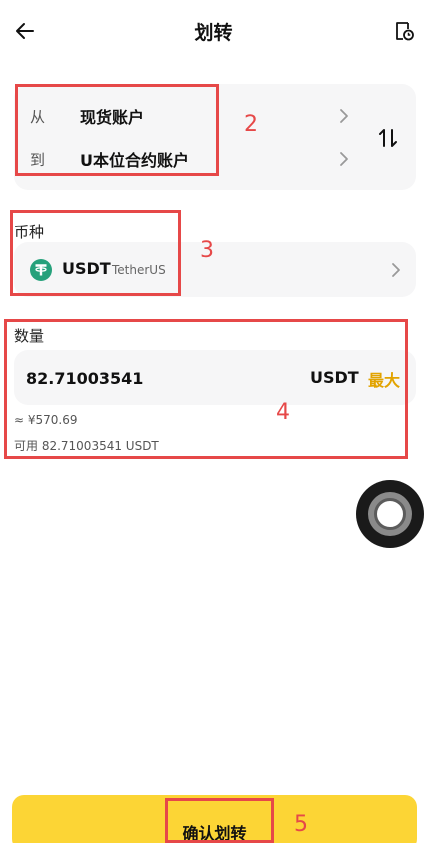  I want to click on floating-ring-icon, so click(390, 514).